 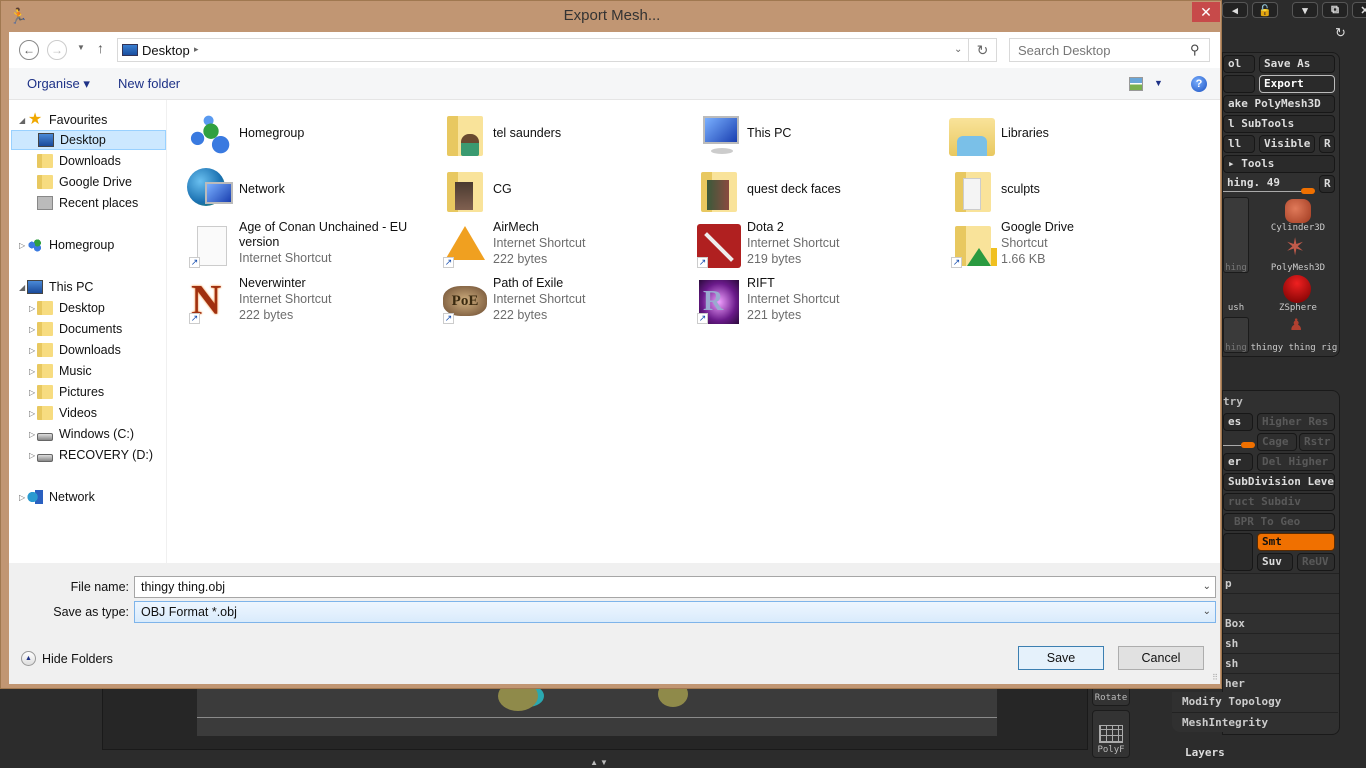 I want to click on restore-icon: ⧉, so click(x=1335, y=10).